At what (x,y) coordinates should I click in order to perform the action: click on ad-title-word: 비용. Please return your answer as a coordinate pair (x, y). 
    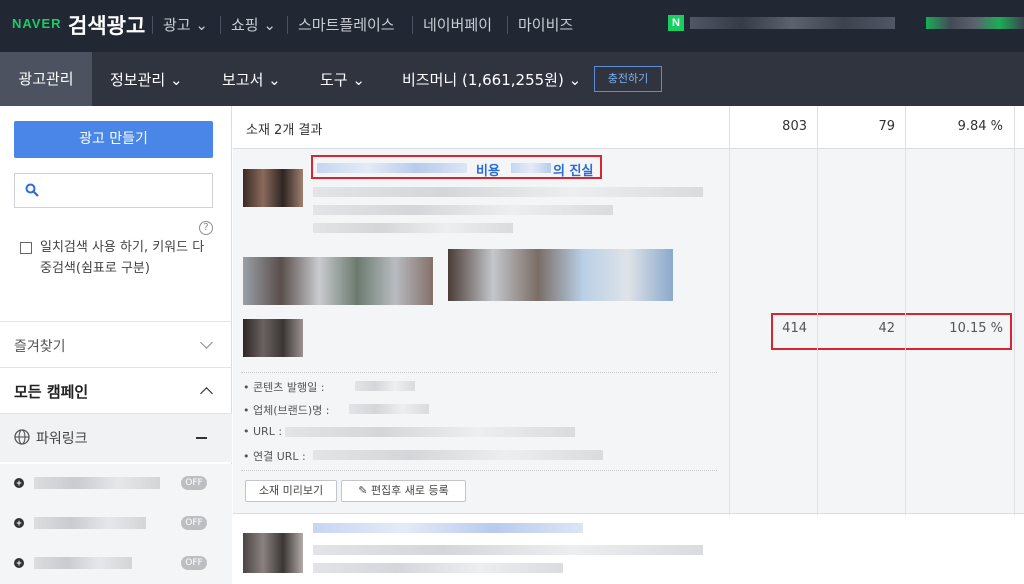
    Looking at the image, I should click on (488, 169).